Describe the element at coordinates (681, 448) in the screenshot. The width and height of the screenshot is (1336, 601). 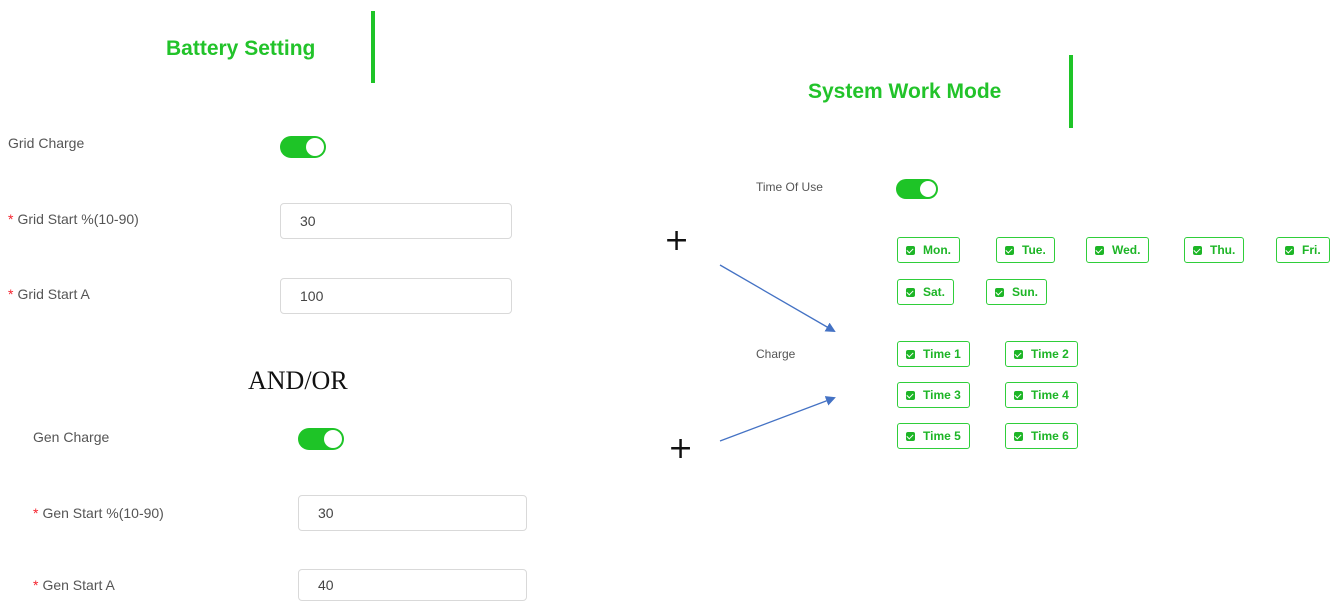
I see `plus-sign-bottom: +` at that location.